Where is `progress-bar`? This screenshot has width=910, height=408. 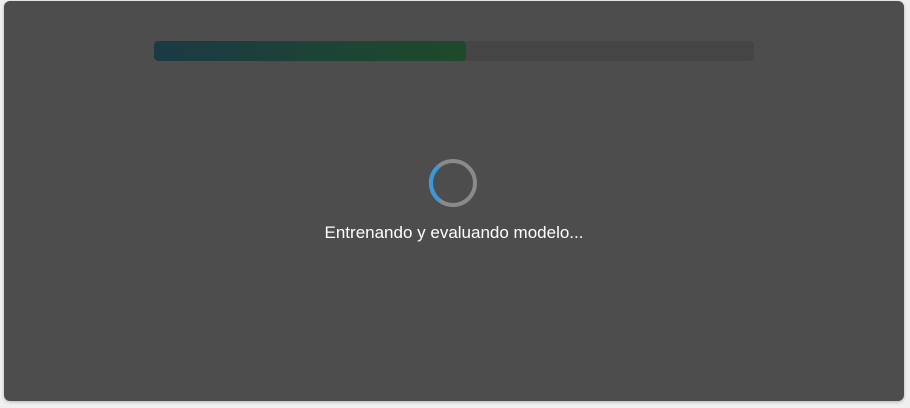 progress-bar is located at coordinates (454, 51).